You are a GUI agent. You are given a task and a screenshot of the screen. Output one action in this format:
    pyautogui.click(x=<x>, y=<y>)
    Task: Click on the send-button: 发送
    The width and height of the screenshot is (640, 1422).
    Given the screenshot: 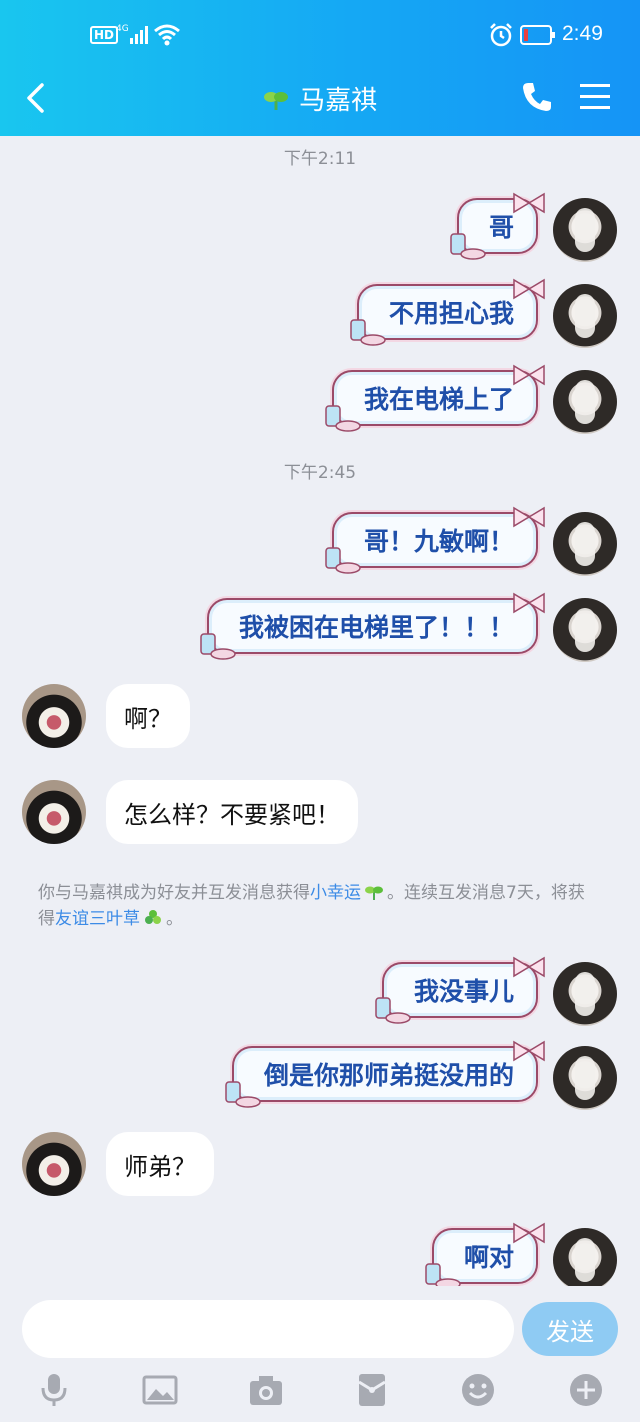 What is the action you would take?
    pyautogui.click(x=570, y=1329)
    